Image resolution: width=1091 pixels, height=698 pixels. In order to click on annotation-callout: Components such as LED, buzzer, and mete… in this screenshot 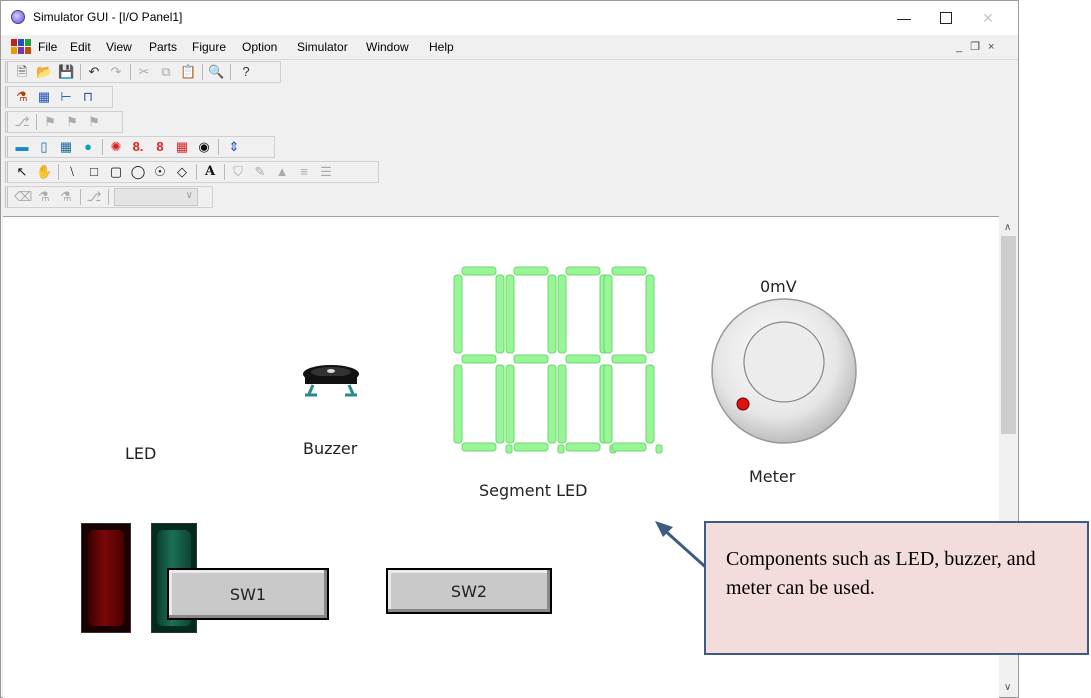, I will do `click(896, 588)`.